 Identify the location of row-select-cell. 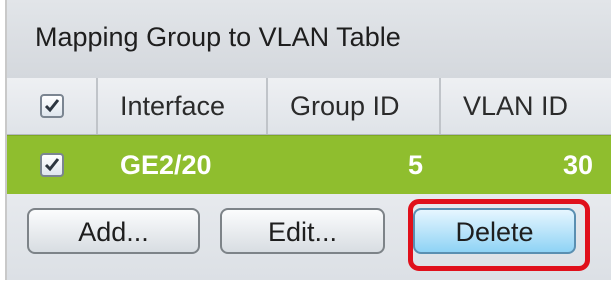
(52, 165).